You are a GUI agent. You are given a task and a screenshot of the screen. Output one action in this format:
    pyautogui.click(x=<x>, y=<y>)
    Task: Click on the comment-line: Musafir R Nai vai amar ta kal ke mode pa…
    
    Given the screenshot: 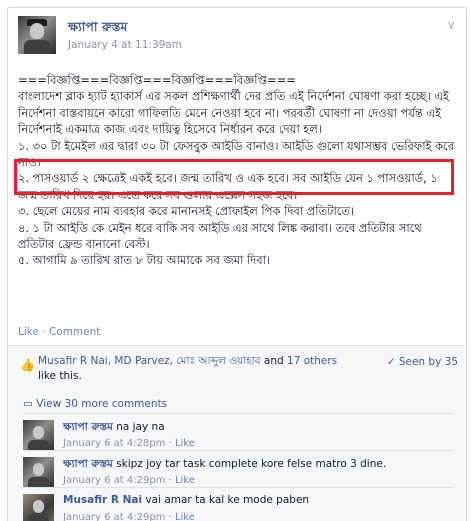 What is the action you would take?
    pyautogui.click(x=186, y=500)
    